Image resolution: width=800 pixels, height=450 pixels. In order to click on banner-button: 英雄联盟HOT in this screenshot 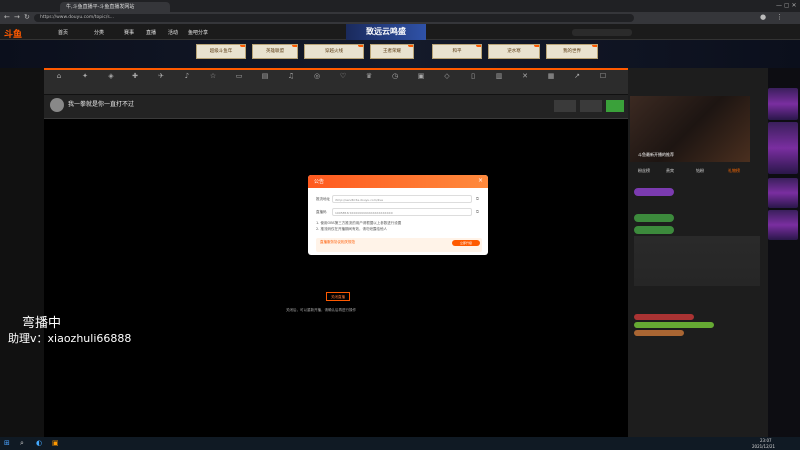, I will do `click(275, 51)`.